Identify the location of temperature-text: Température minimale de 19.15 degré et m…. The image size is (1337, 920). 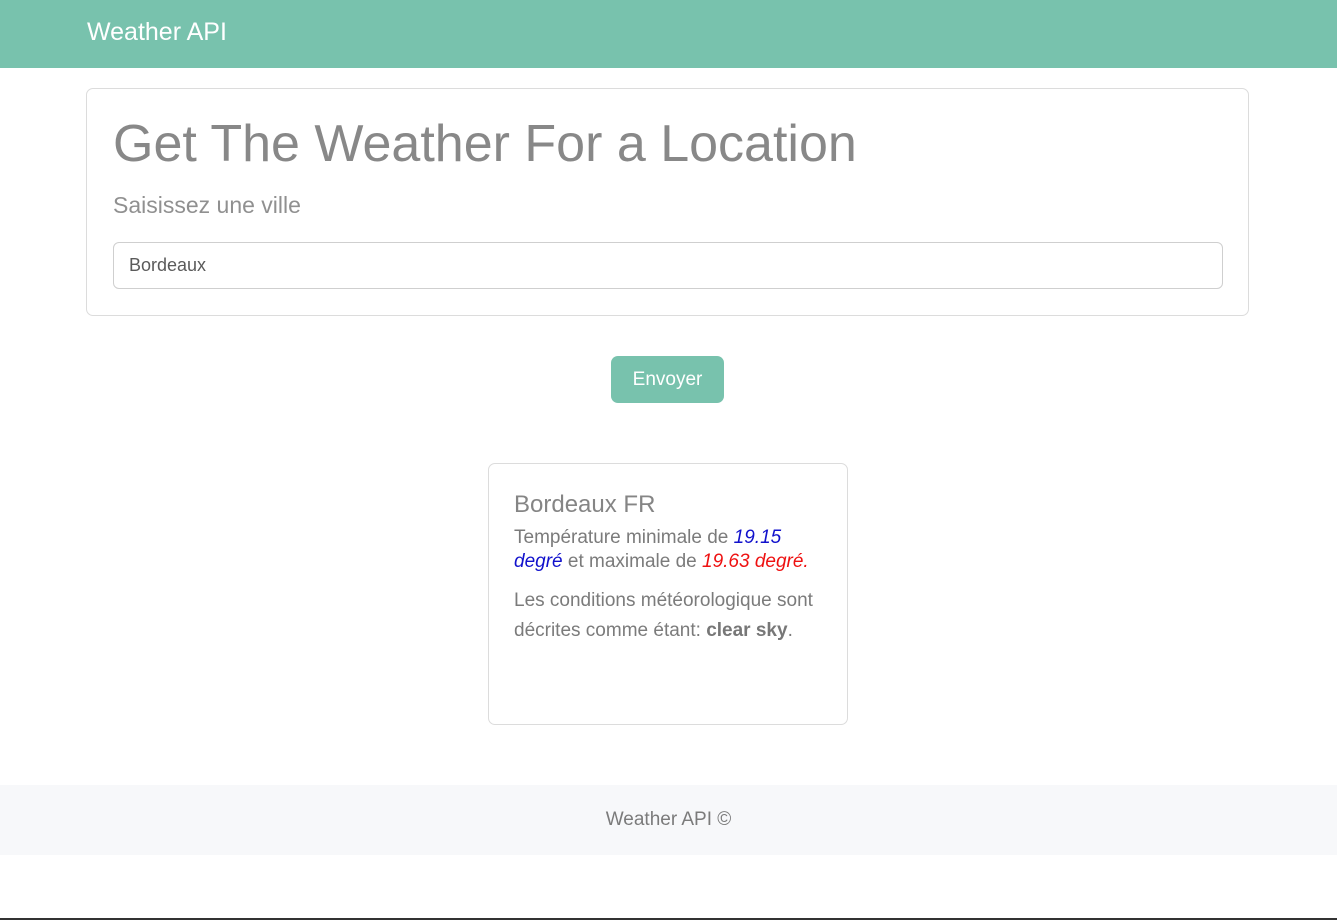
(668, 550).